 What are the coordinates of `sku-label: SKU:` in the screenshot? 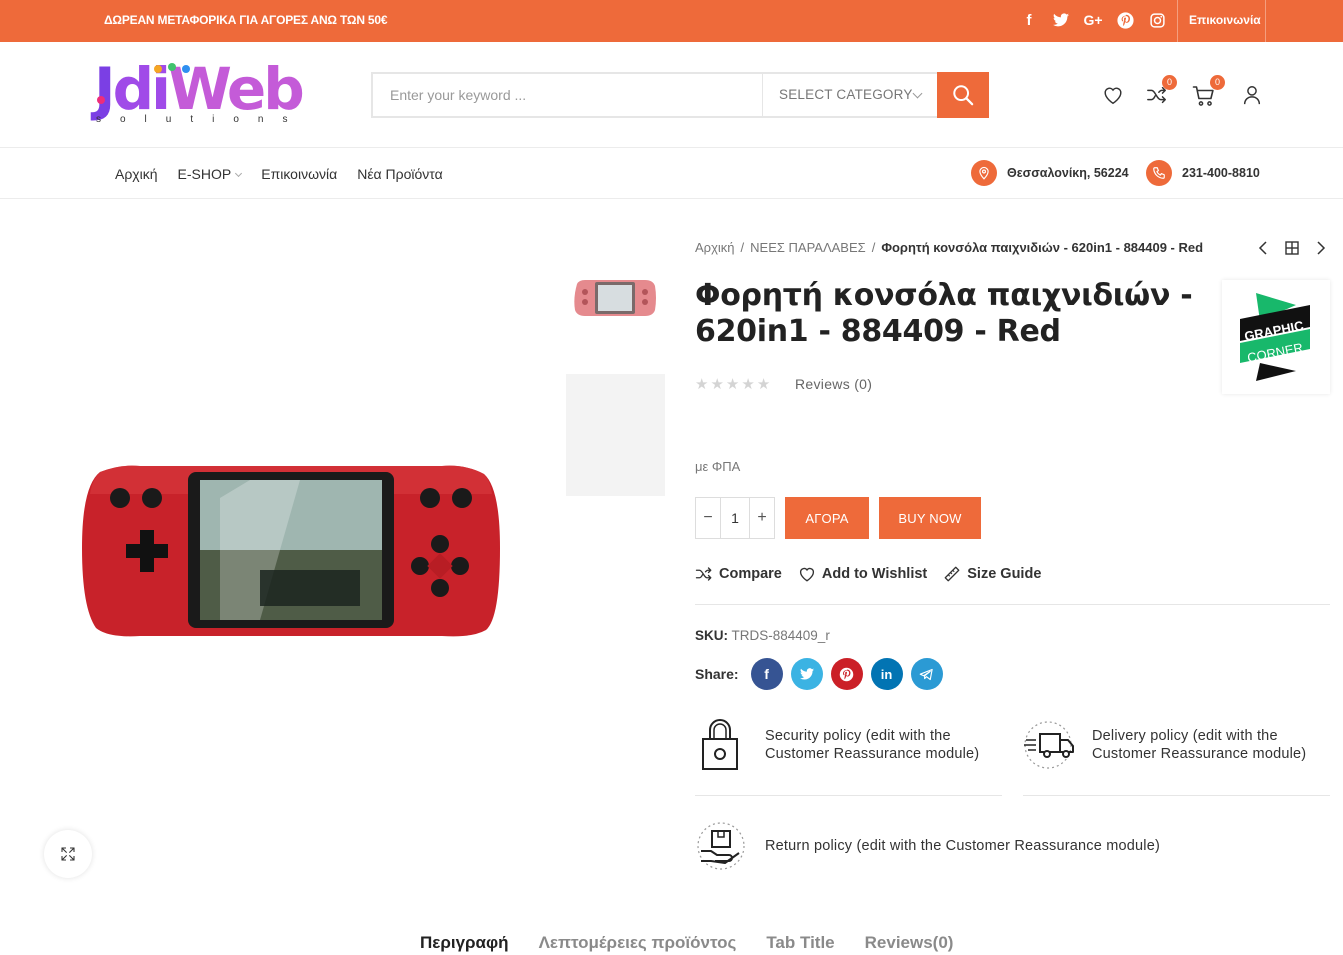 It's located at (711, 635).